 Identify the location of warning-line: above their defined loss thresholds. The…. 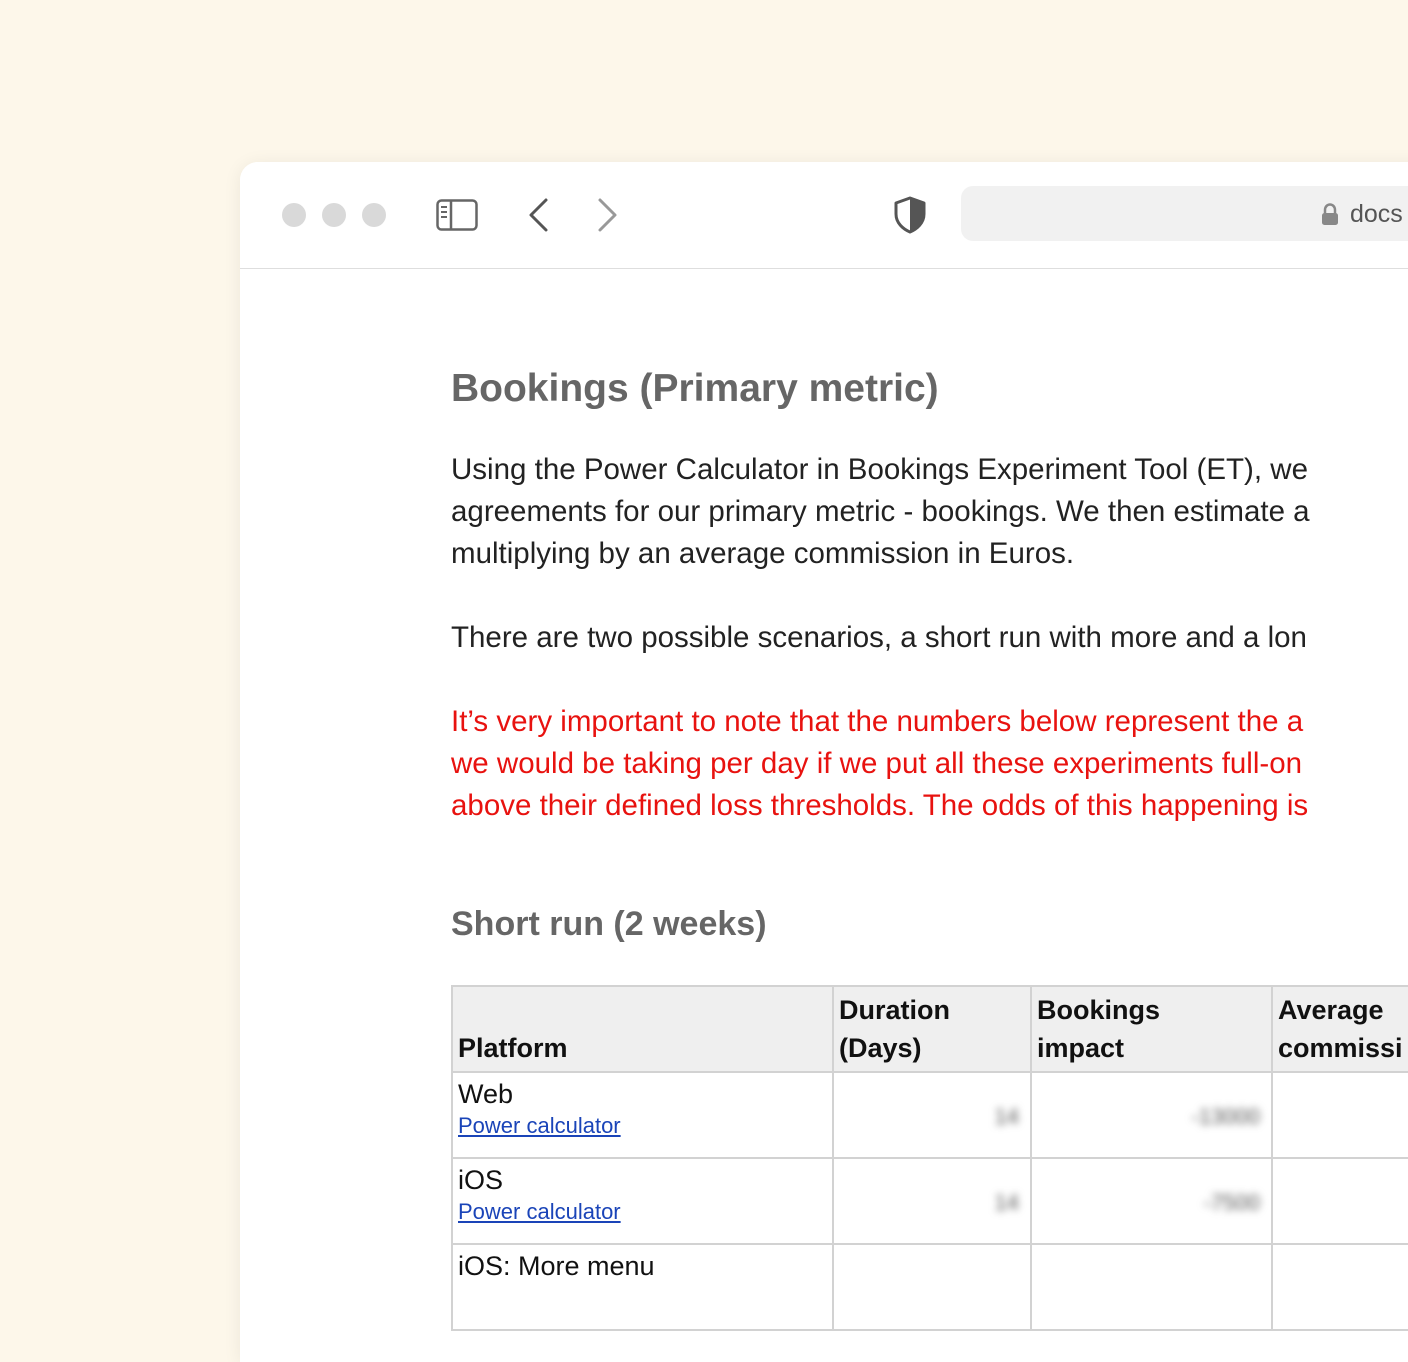
(880, 805).